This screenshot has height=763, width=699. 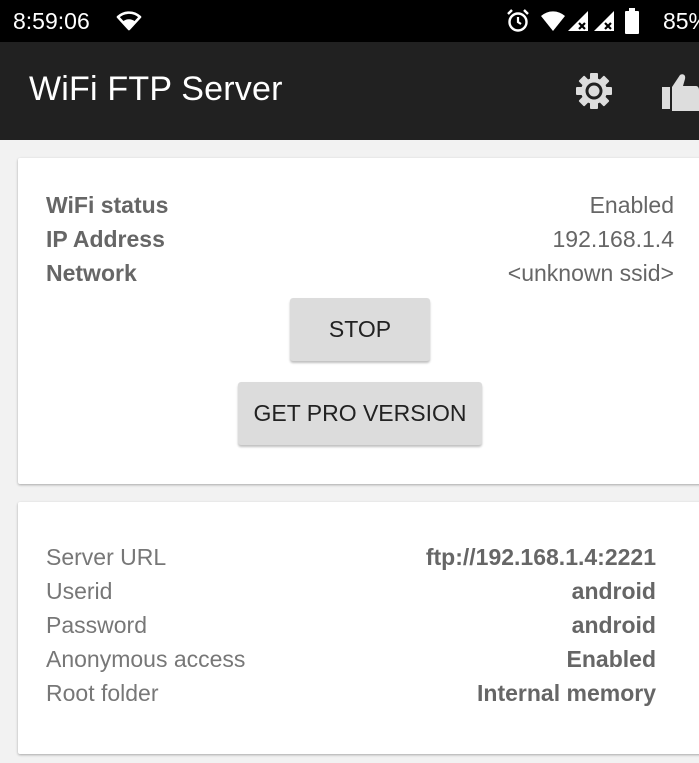 I want to click on anonymous-access-value: Enabled, so click(x=611, y=659).